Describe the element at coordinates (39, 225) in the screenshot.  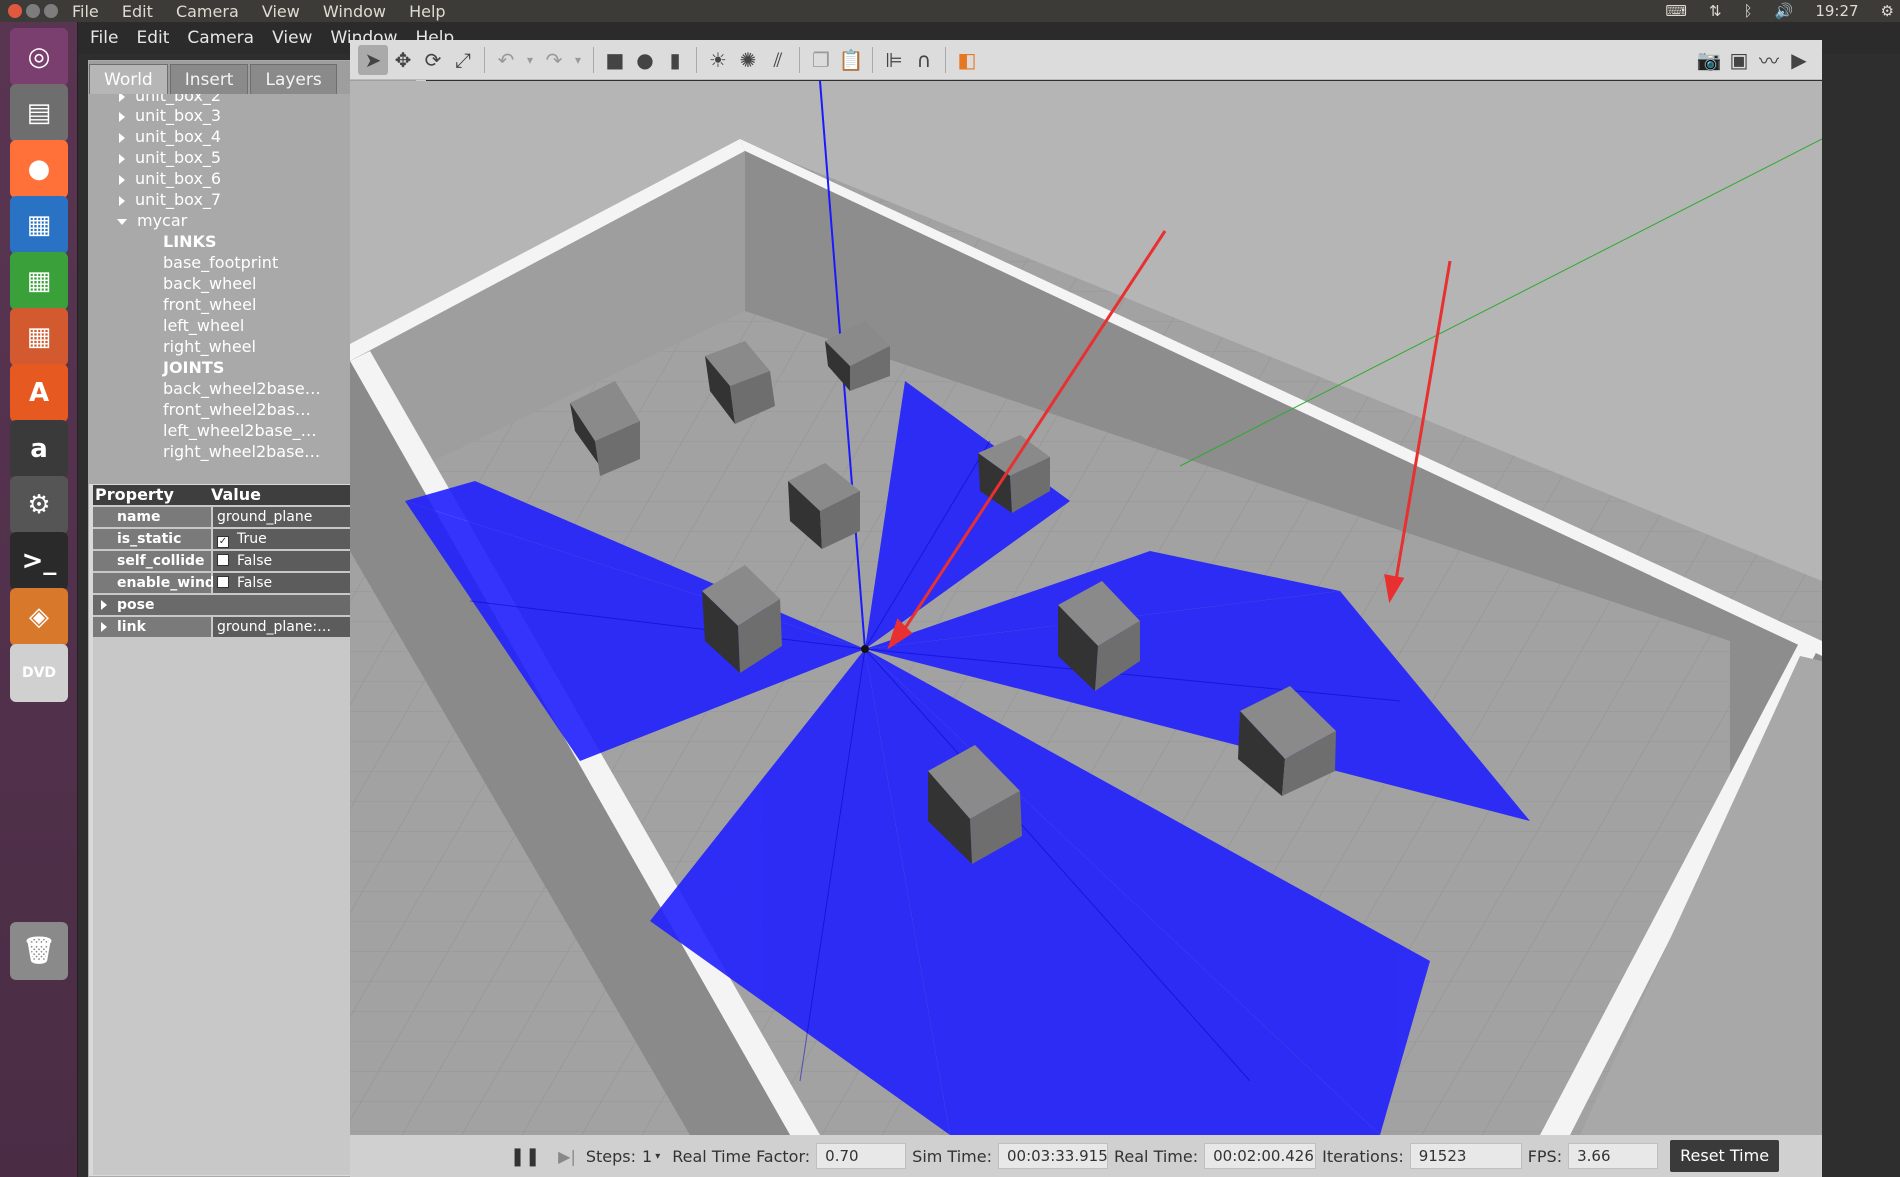
I see `writer-icon: ▦` at that location.